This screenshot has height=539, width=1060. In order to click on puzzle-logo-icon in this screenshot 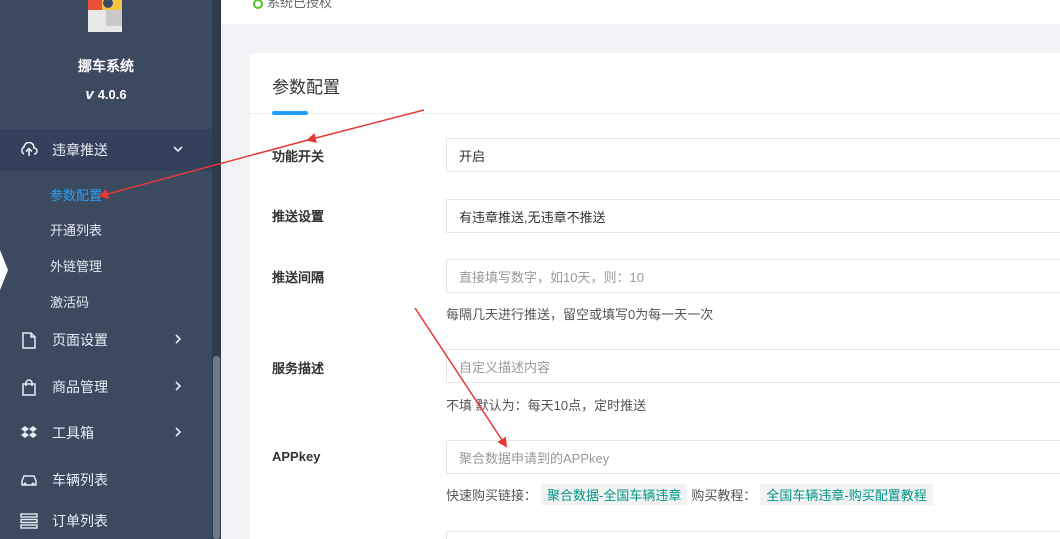, I will do `click(105, 16)`.